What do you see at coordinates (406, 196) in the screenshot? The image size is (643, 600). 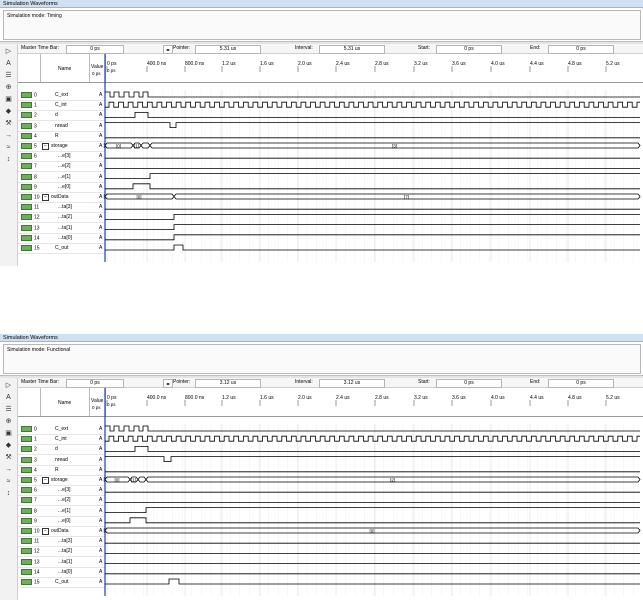 I see `bus-value-label: [7]` at bounding box center [406, 196].